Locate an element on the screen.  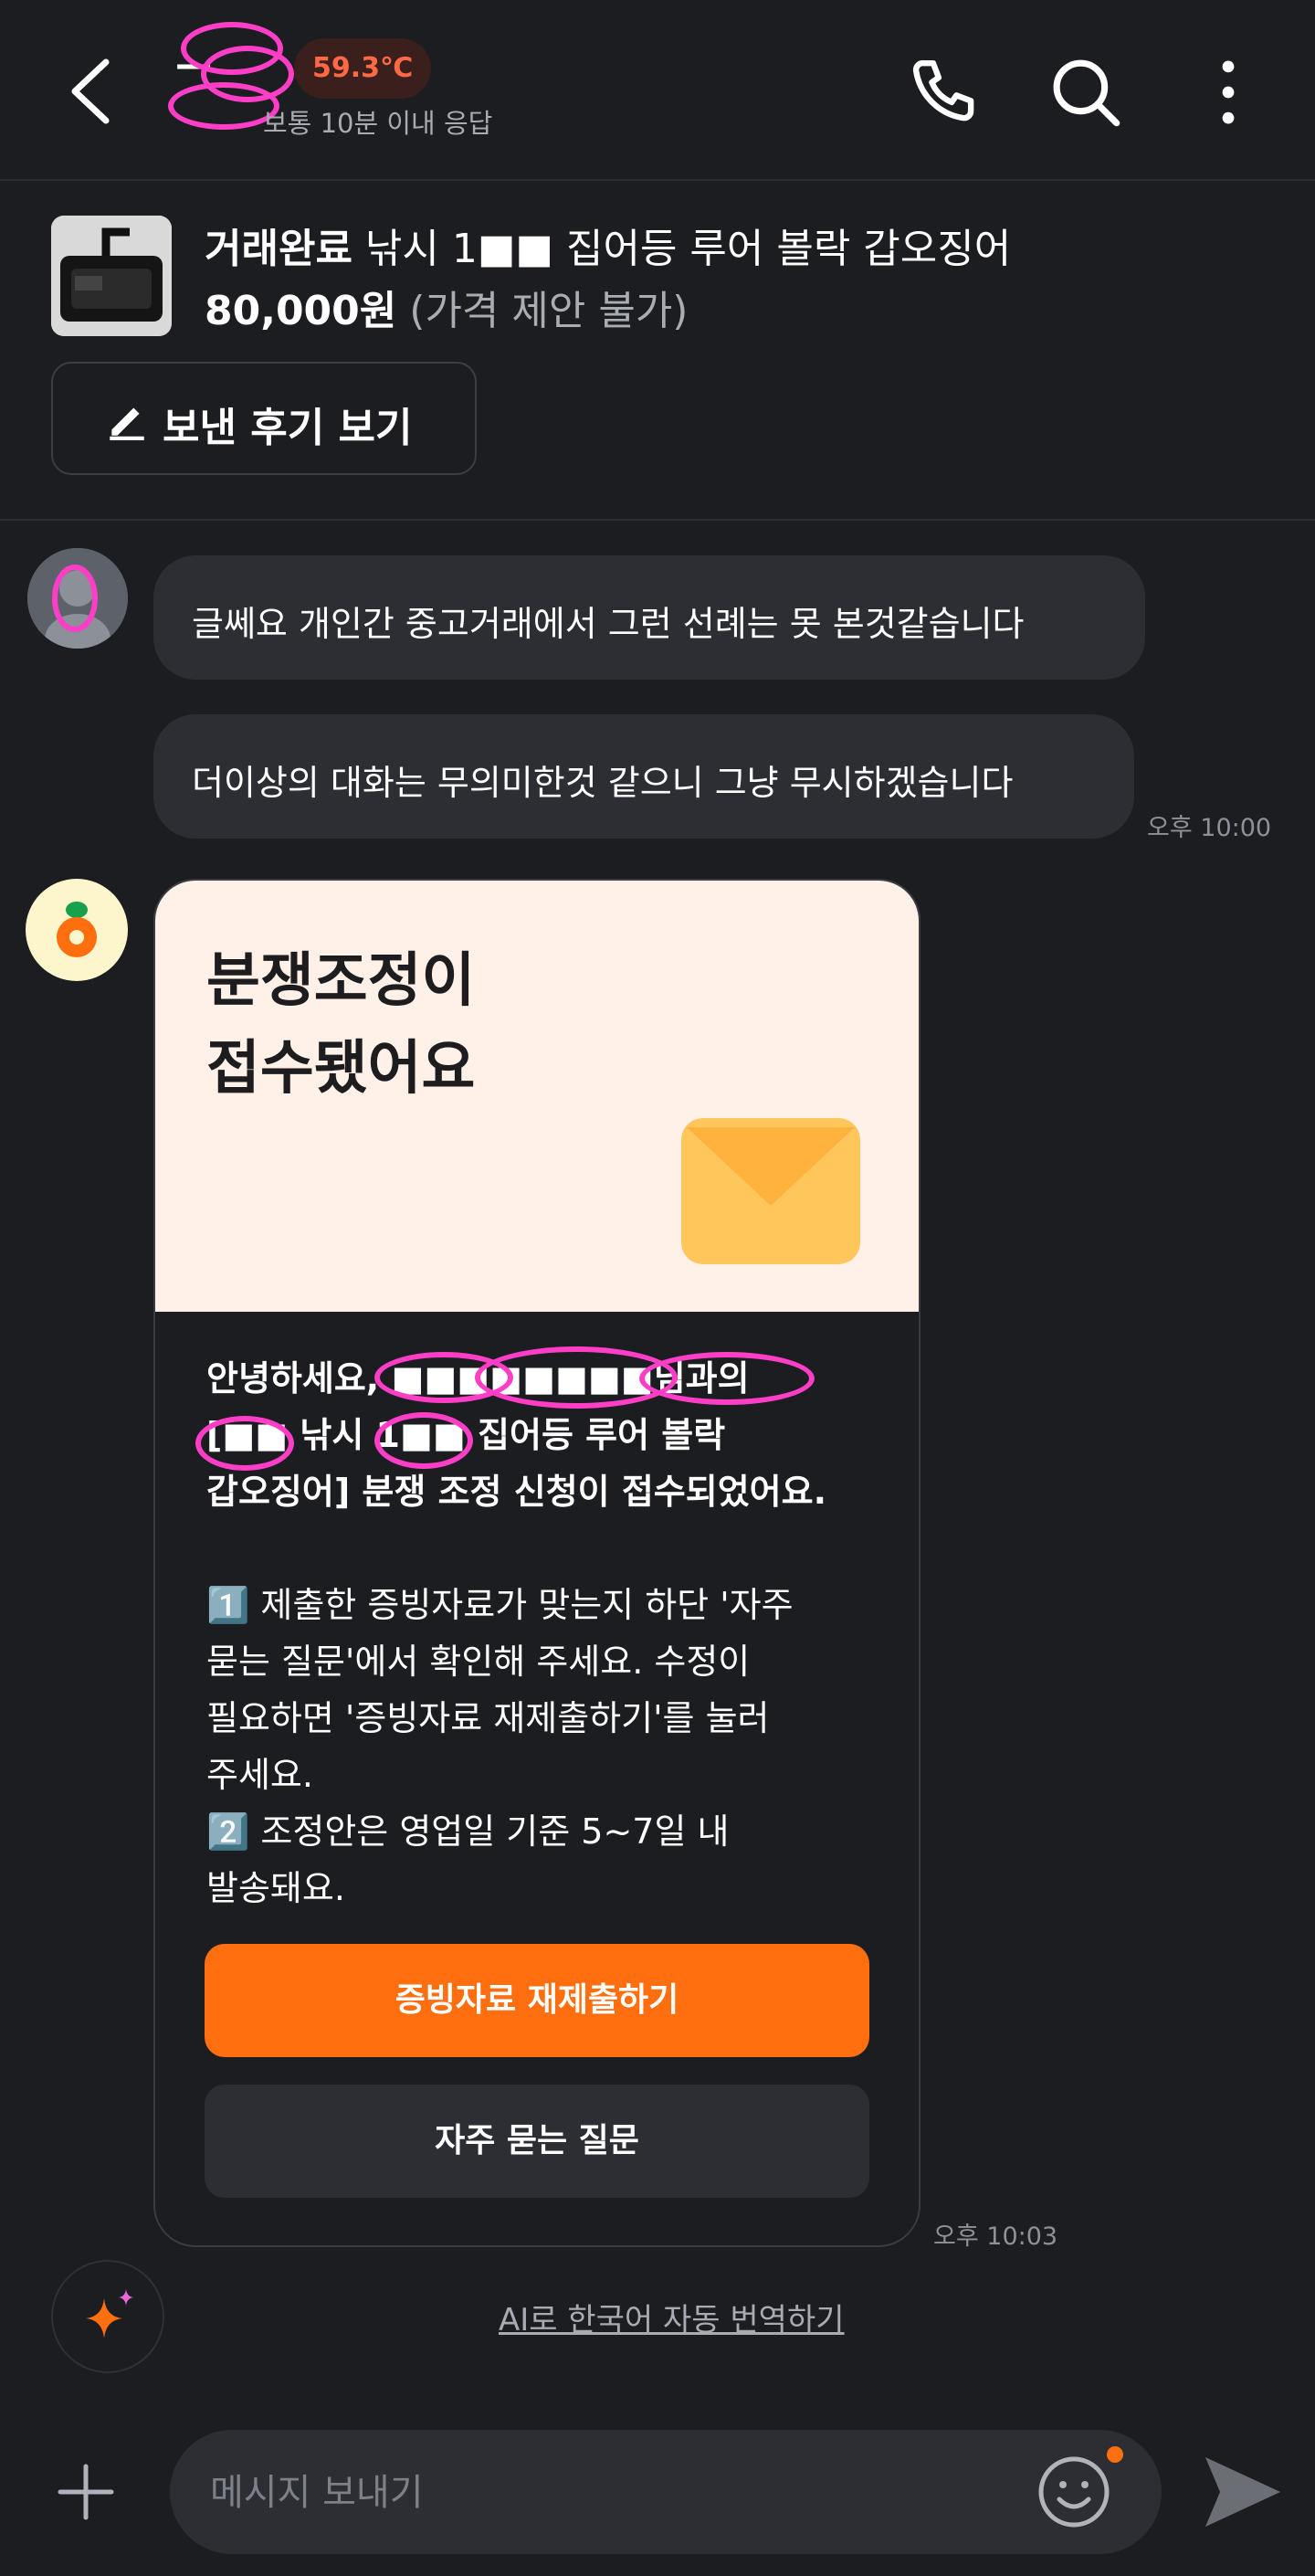
chevron-left-icon is located at coordinates (90, 91).